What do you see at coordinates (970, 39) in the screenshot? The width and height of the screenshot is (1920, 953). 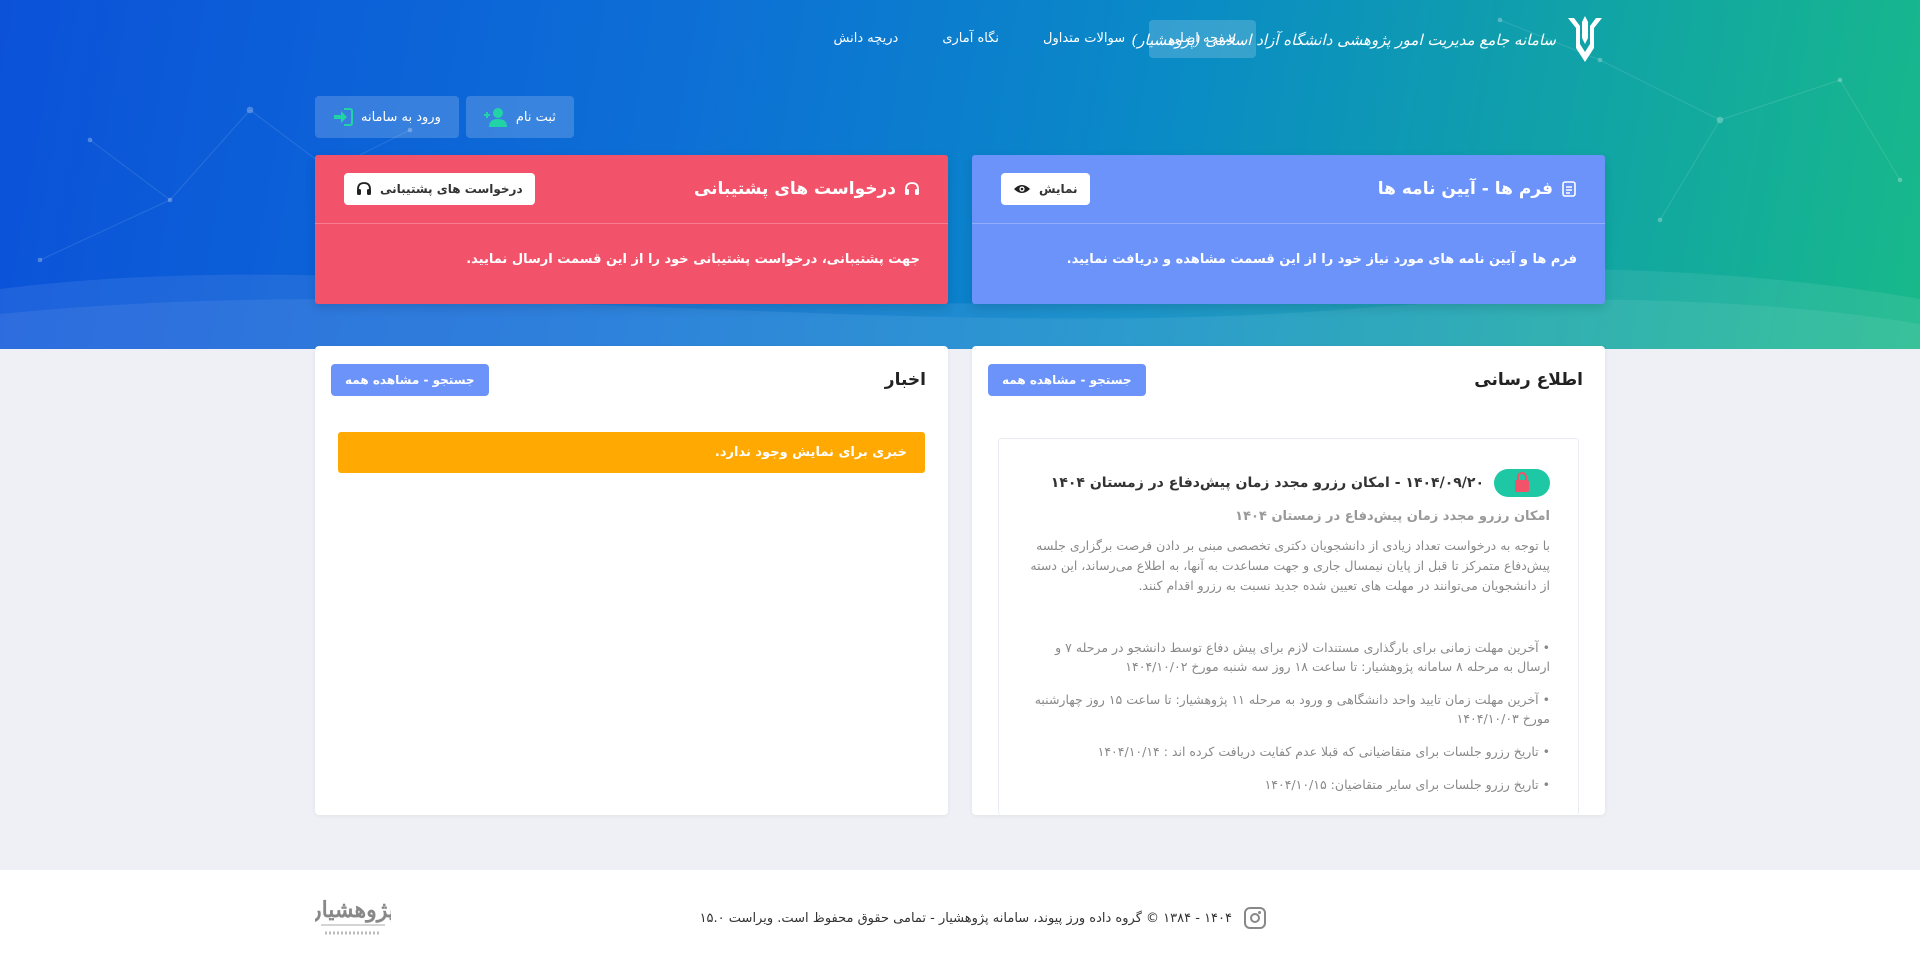 I see `nav-item-statistics: نگاه آماری` at bounding box center [970, 39].